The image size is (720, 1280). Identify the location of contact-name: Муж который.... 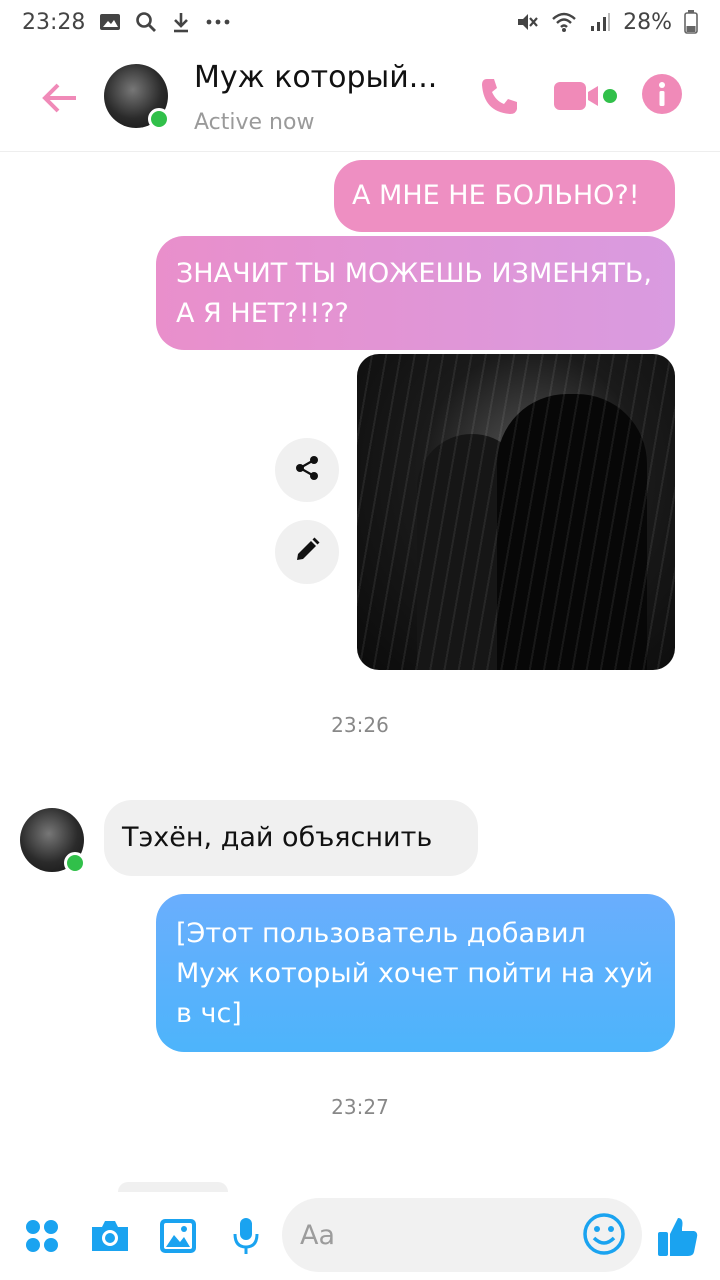
(315, 77).